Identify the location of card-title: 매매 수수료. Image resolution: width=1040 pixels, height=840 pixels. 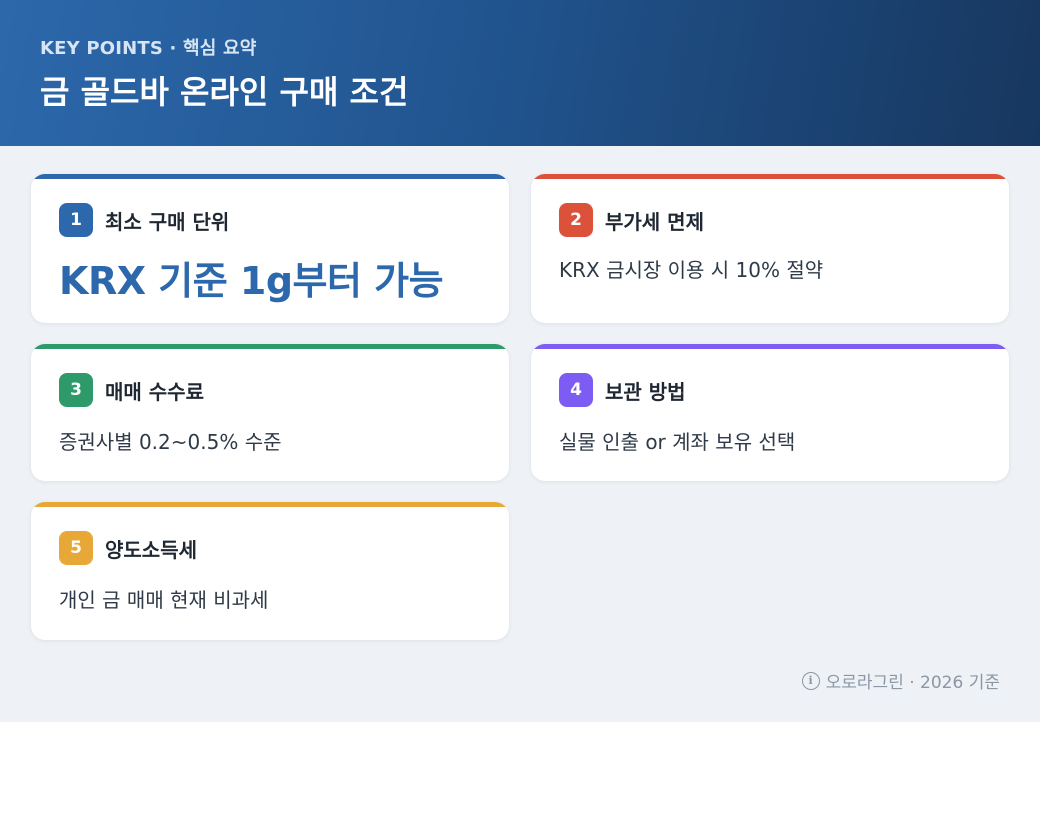
(154, 391).